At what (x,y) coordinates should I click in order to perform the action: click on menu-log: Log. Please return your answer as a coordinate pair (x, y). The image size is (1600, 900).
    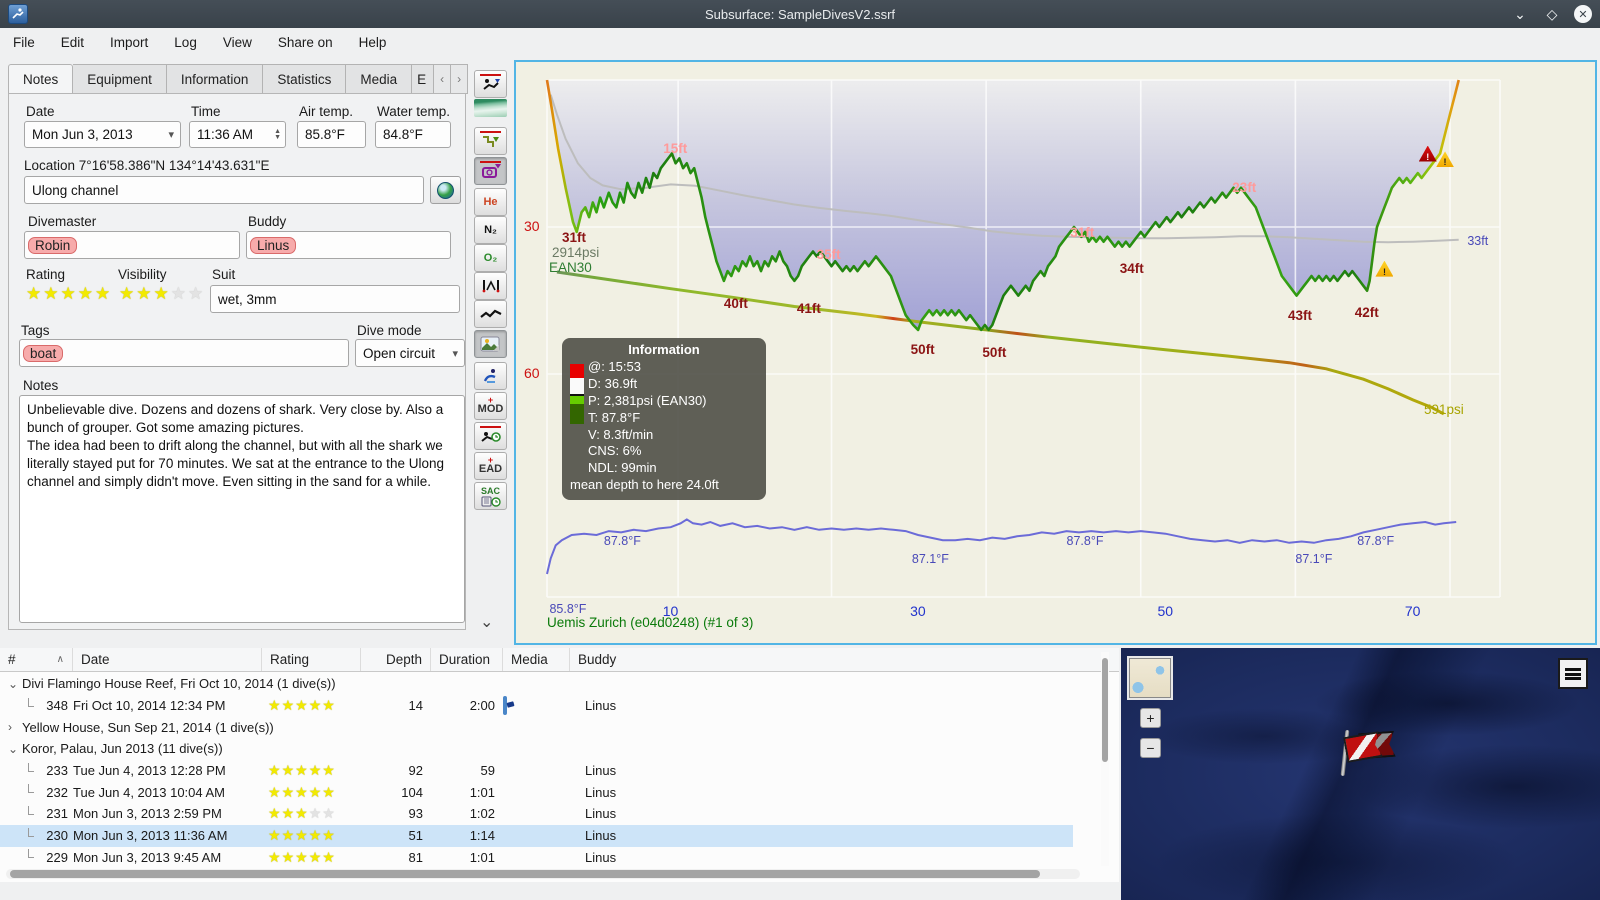
    Looking at the image, I should click on (185, 42).